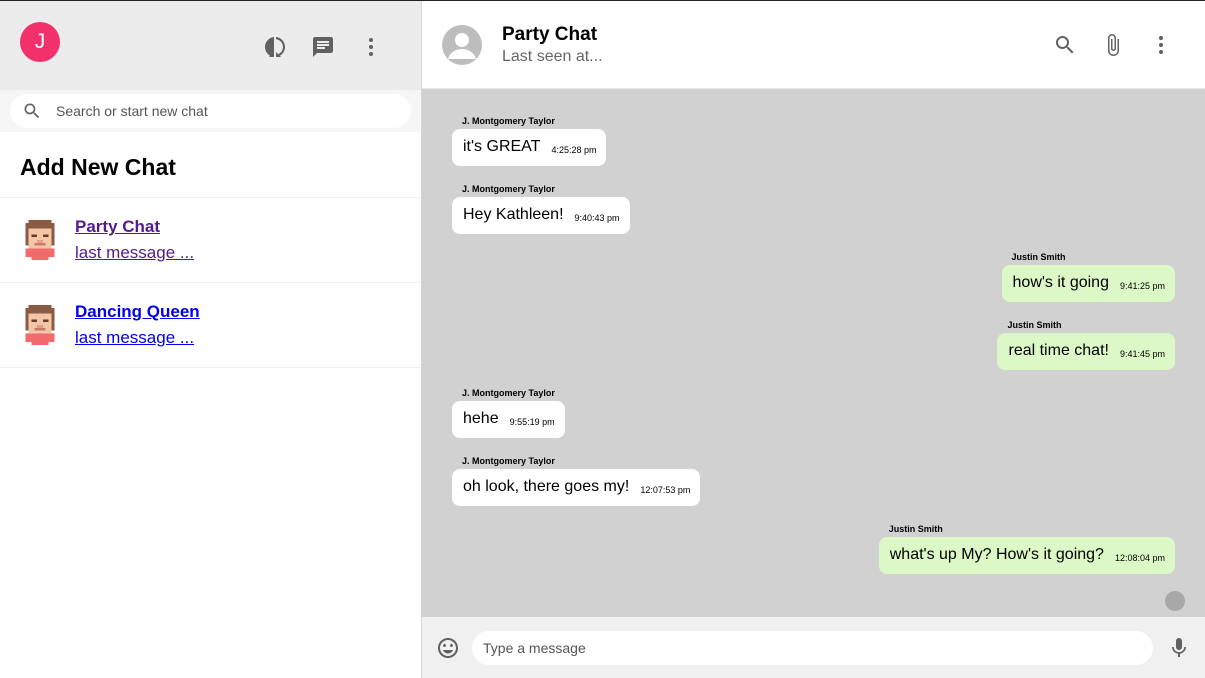 This screenshot has width=1205, height=678. I want to click on chat-title: Party Chat, so click(550, 34).